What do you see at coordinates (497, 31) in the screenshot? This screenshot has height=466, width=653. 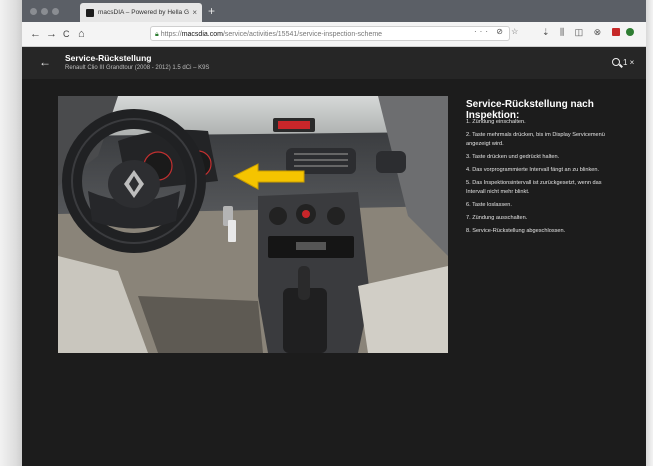 I see `page-actions-icon: ··· ⊘ ☆` at bounding box center [497, 31].